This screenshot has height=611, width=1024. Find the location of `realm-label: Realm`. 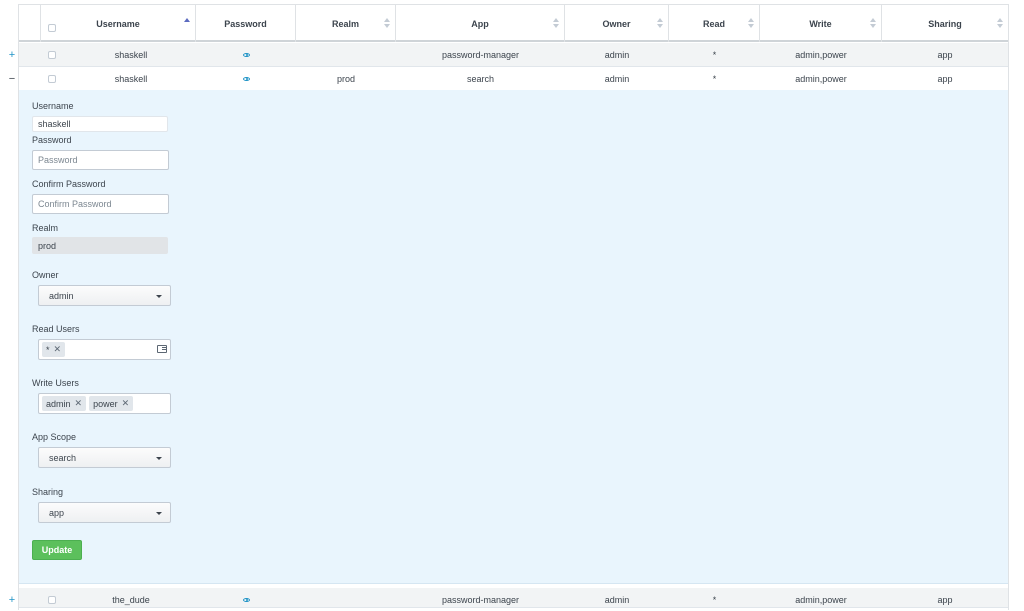

realm-label: Realm is located at coordinates (45, 228).